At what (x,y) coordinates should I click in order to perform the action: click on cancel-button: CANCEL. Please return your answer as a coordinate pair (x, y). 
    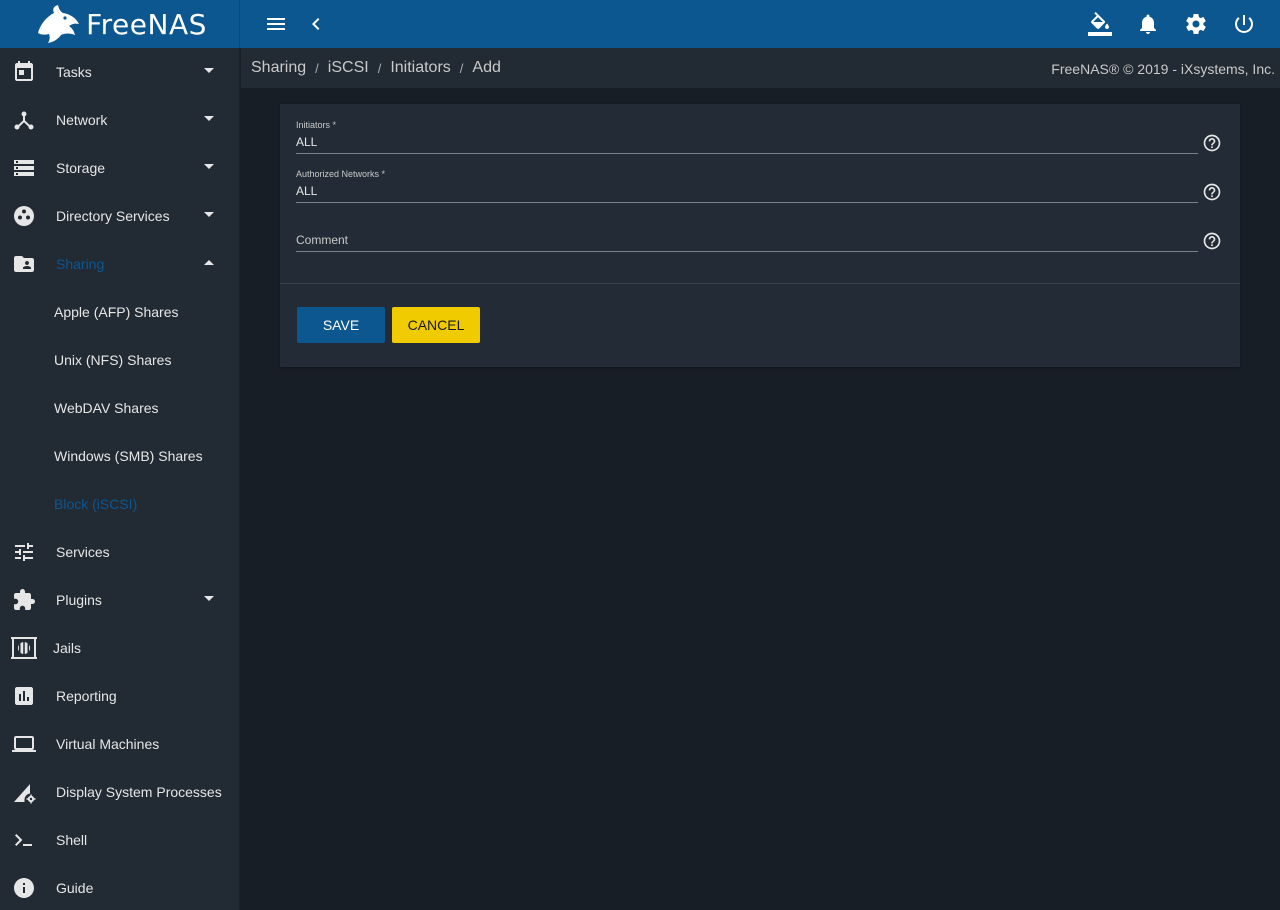
    Looking at the image, I should click on (436, 325).